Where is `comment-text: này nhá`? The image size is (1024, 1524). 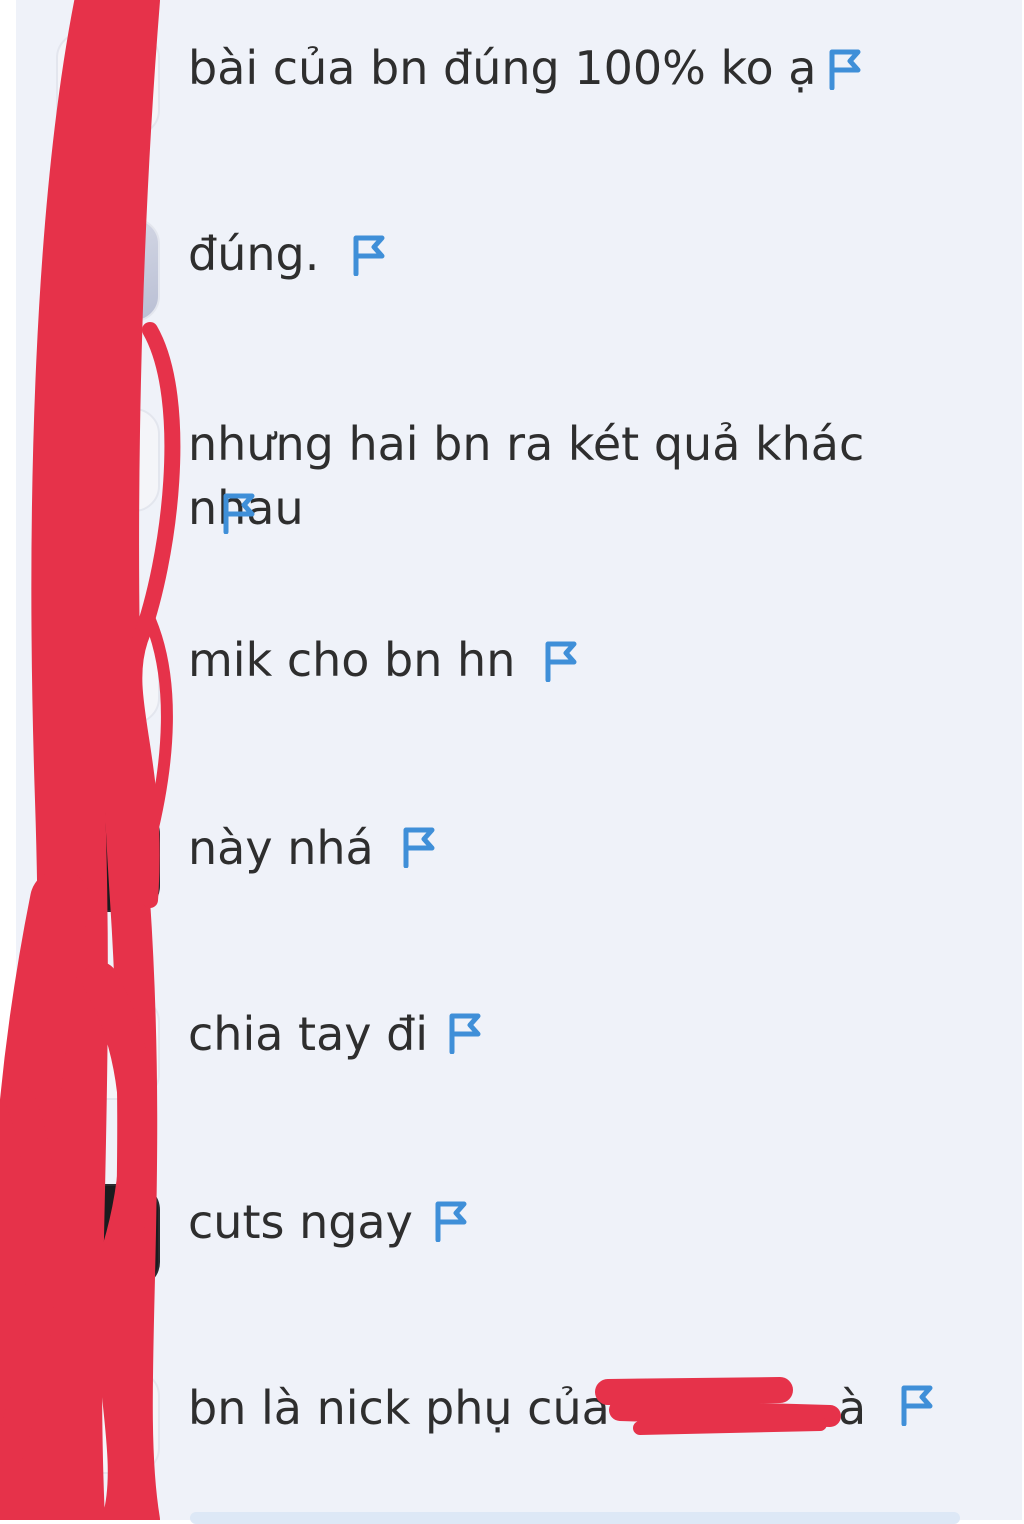
comment-text: này nhá is located at coordinates (281, 848).